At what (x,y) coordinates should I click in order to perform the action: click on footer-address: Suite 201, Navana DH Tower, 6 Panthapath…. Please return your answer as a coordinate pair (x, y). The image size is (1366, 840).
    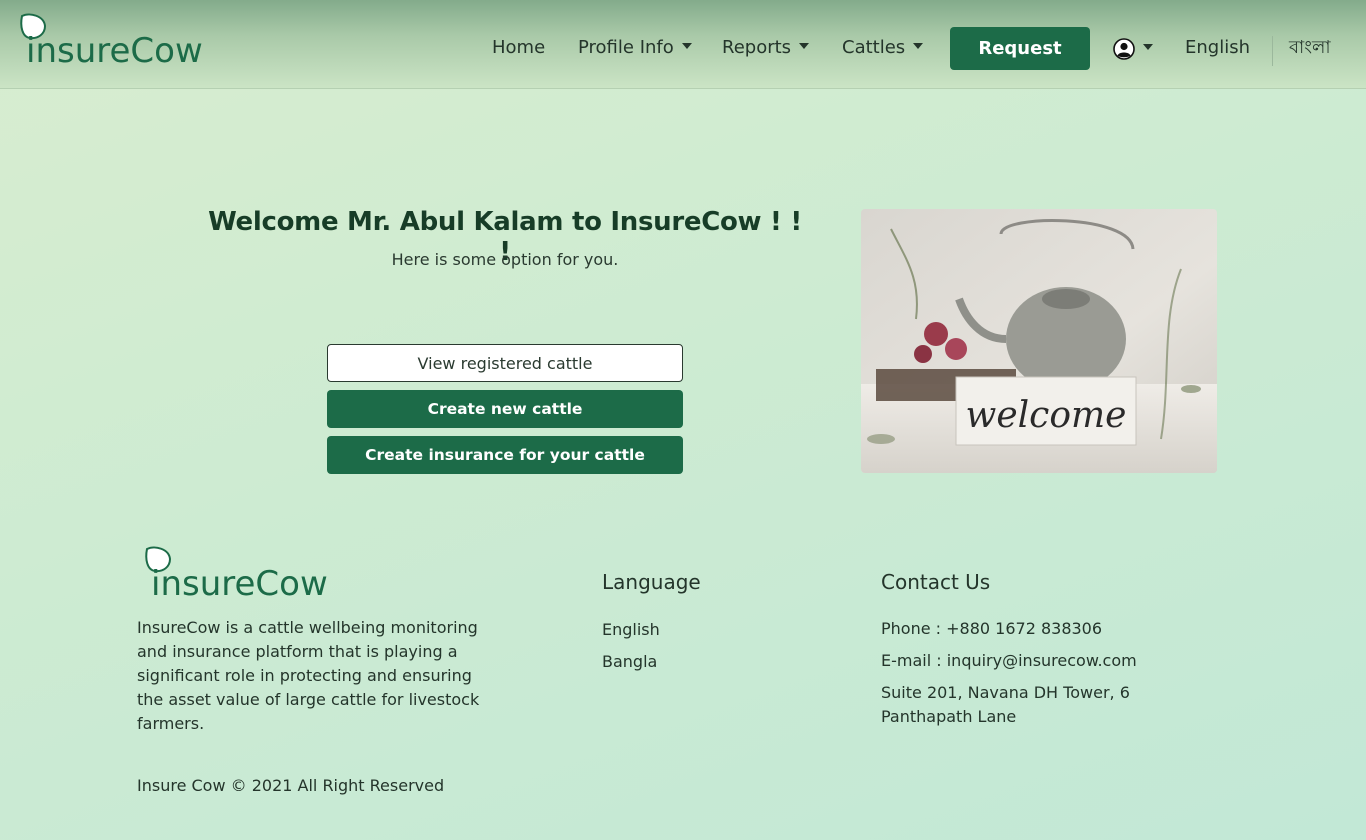
    Looking at the image, I should click on (1005, 704).